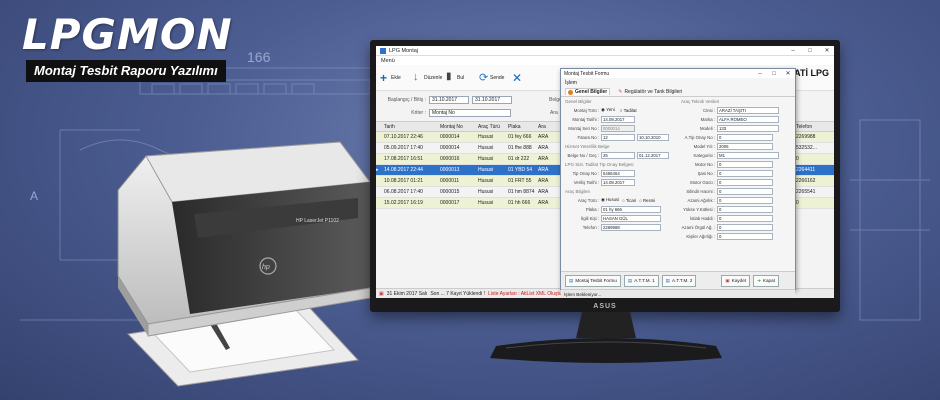 The width and height of the screenshot is (940, 400). Describe the element at coordinates (653, 137) in the screenshot. I see `invoice-date-field: 10.10.2010` at that location.